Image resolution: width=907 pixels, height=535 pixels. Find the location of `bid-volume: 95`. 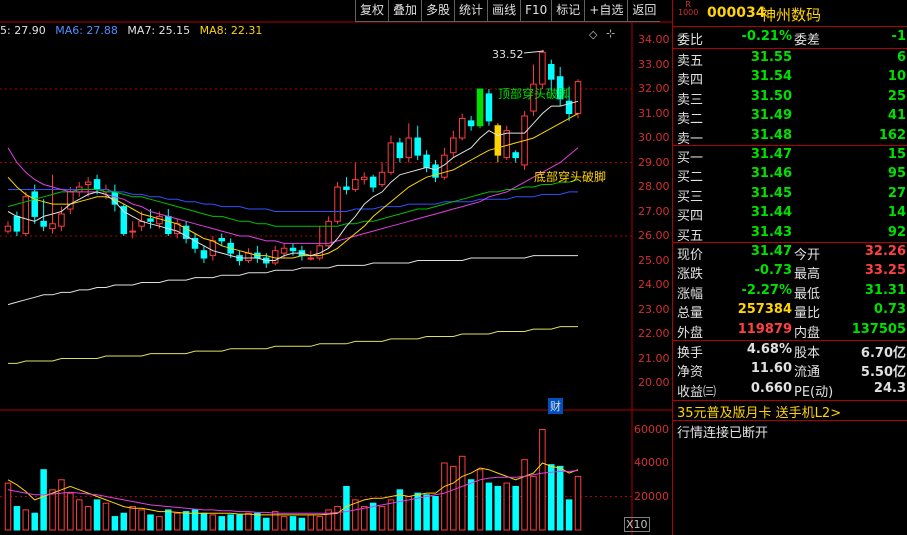

bid-volume: 95 is located at coordinates (896, 174).